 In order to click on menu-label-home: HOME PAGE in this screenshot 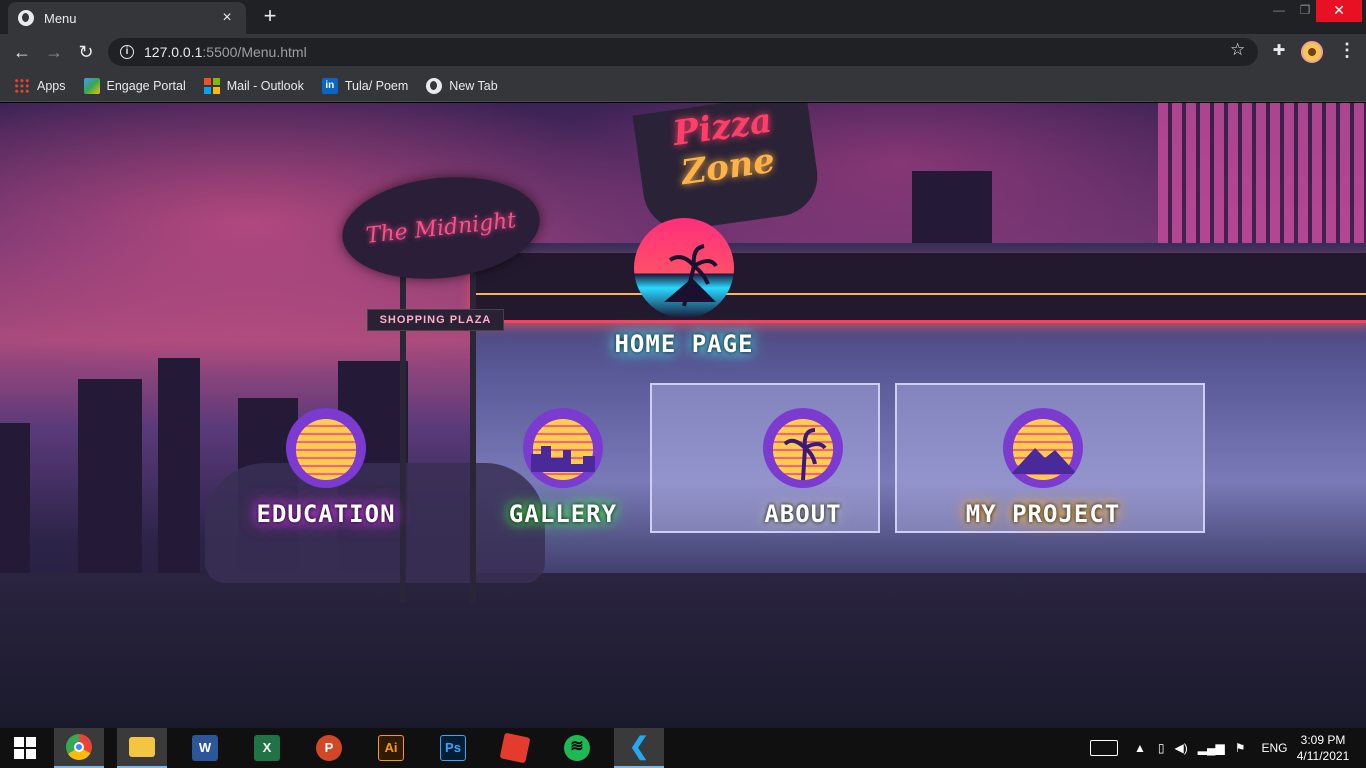, I will do `click(683, 344)`.